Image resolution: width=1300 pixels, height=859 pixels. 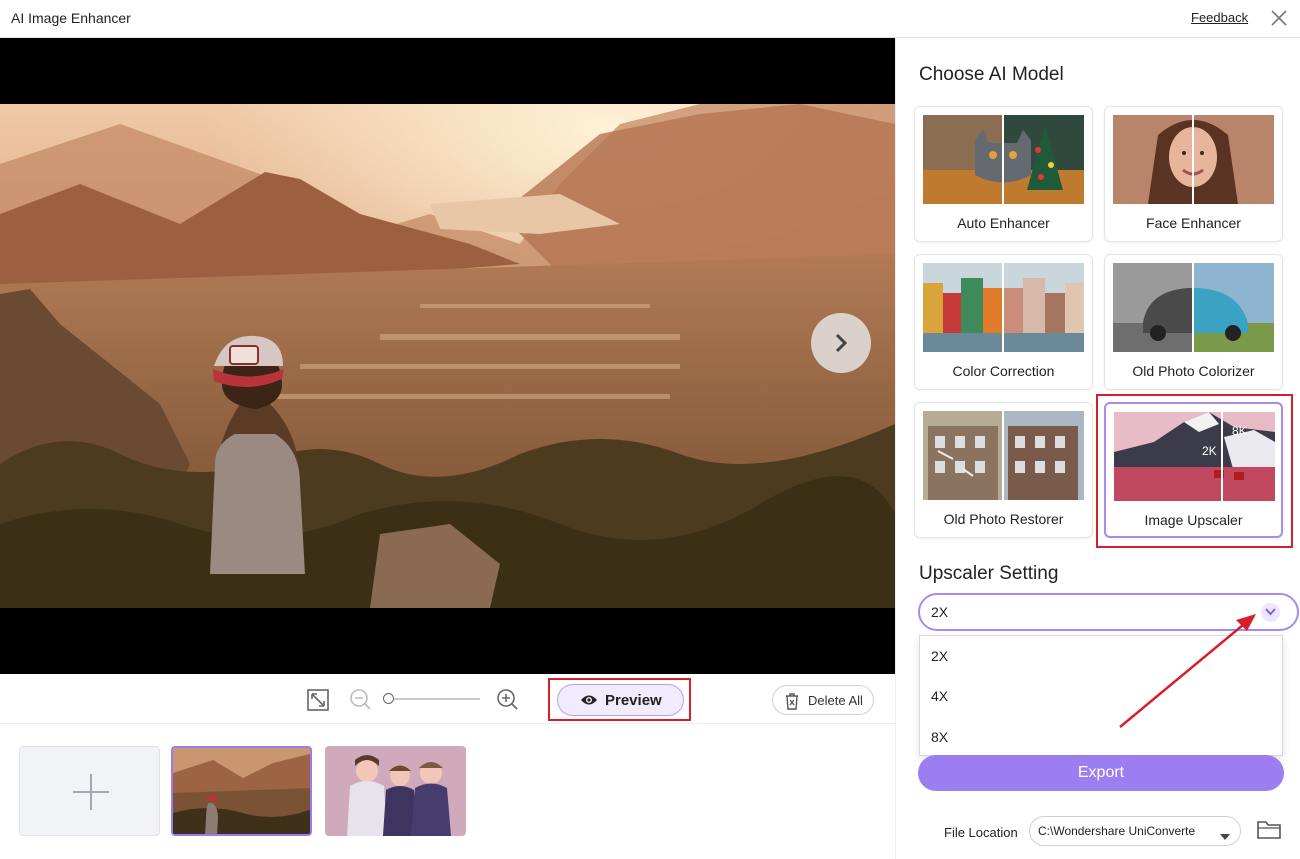 I want to click on model-card-face-enhancer: Face Enhancer, so click(x=1193, y=174).